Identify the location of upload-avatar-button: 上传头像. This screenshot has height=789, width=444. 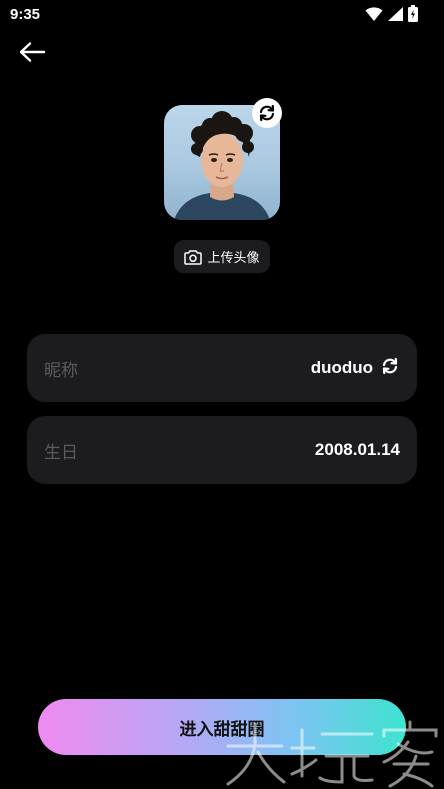
(222, 256).